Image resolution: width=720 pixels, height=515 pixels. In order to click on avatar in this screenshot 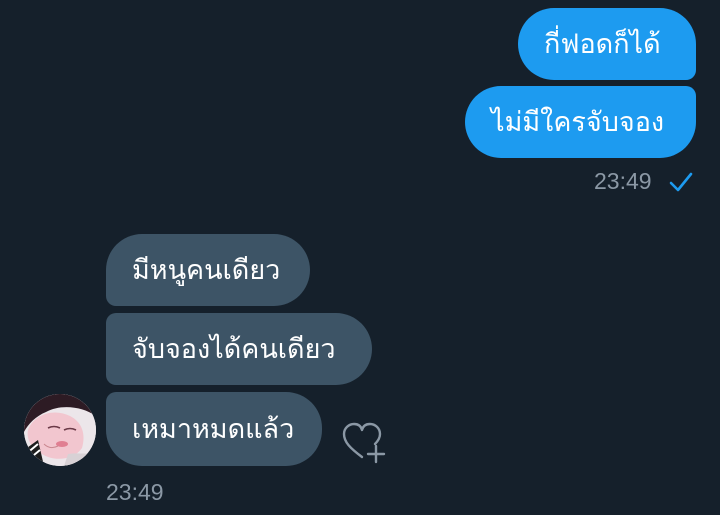, I will do `click(60, 430)`.